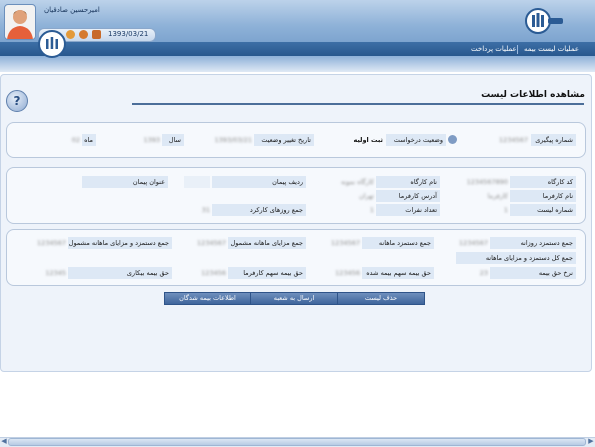 This screenshot has height=447, width=595. What do you see at coordinates (72, 10) in the screenshot?
I see `user-name: امیرحسین صادقیان` at bounding box center [72, 10].